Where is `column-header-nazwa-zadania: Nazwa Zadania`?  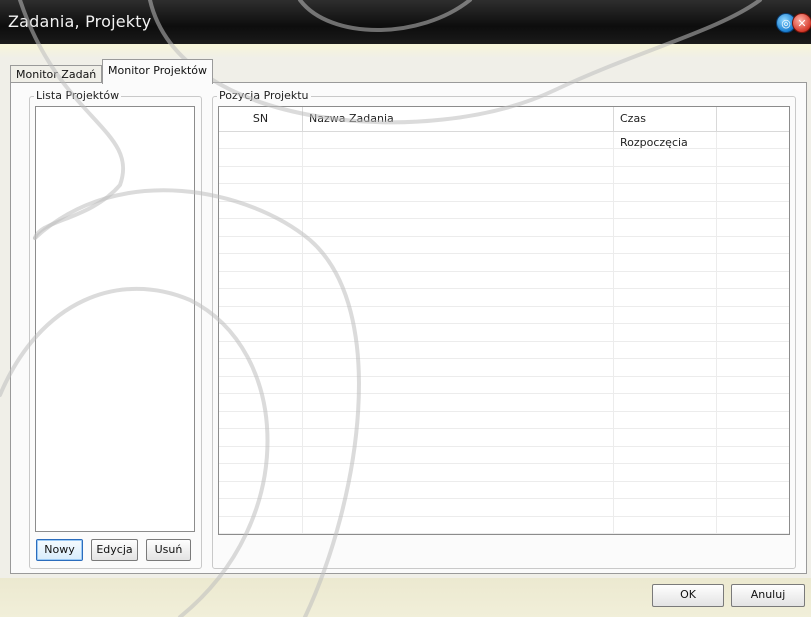
column-header-nazwa-zadania: Nazwa Zadania is located at coordinates (458, 119).